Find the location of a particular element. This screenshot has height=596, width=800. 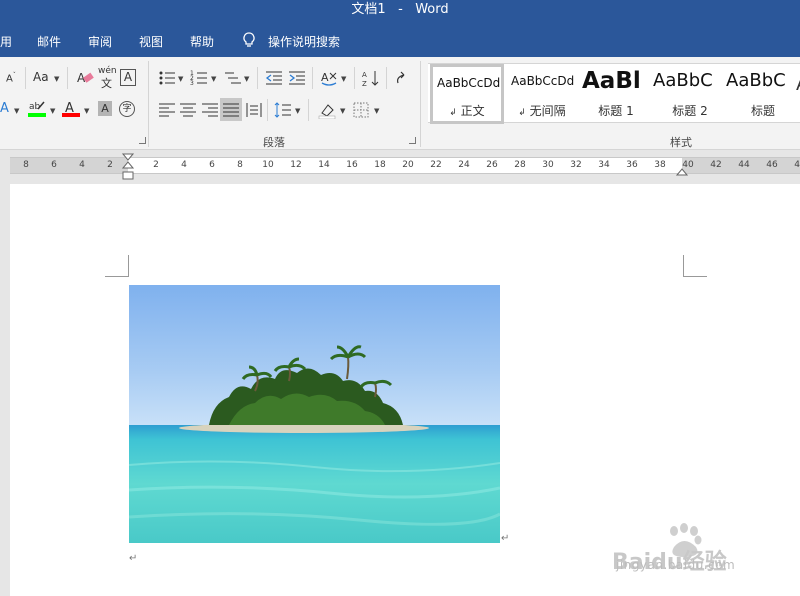

title-bar: 文档1 - Word is located at coordinates (400, 11).